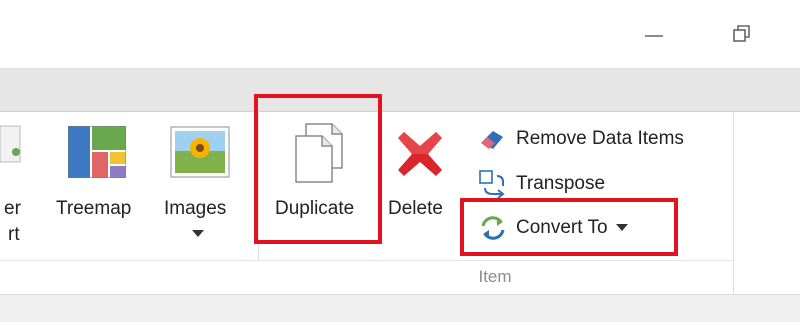 The height and width of the screenshot is (325, 801). Describe the element at coordinates (198, 233) in the screenshot. I see `dropdown-arrow-icon` at that location.